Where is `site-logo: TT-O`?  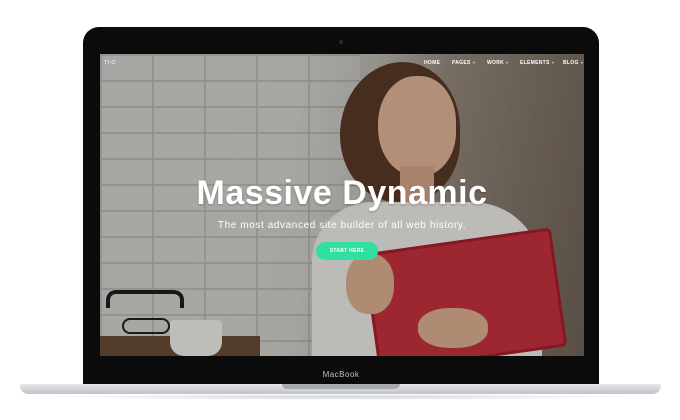 site-logo: TT-O is located at coordinates (109, 63).